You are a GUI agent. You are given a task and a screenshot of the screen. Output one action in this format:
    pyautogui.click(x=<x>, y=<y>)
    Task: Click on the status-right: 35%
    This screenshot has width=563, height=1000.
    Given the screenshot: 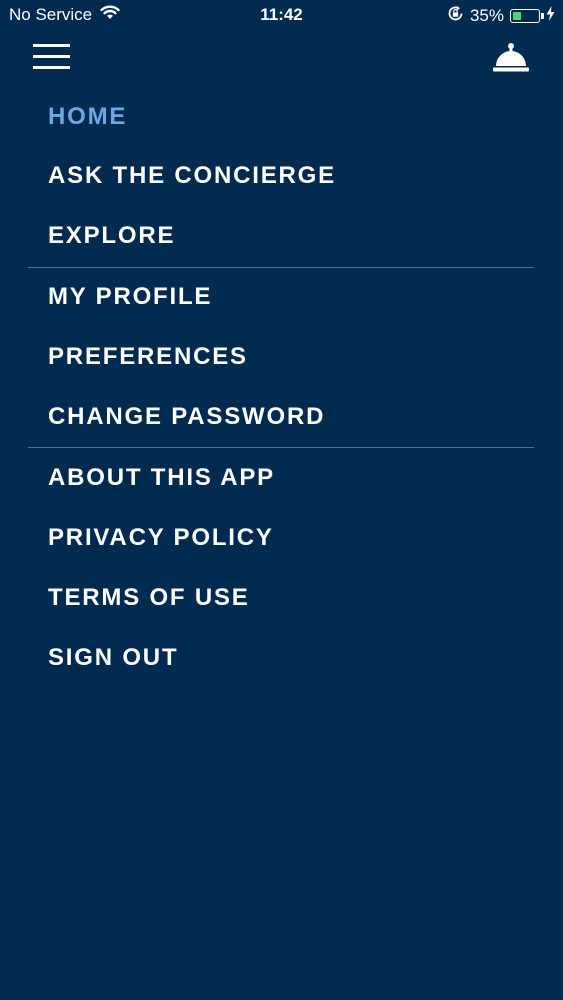 What is the action you would take?
    pyautogui.click(x=501, y=16)
    